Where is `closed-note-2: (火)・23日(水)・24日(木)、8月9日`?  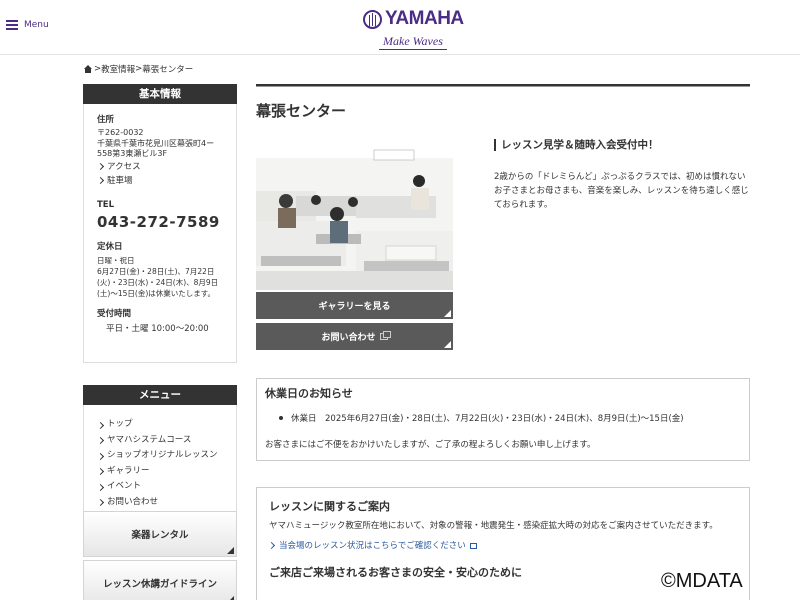
closed-note-2: (火)・23日(水)・24日(木)、8月9日 is located at coordinates (158, 282).